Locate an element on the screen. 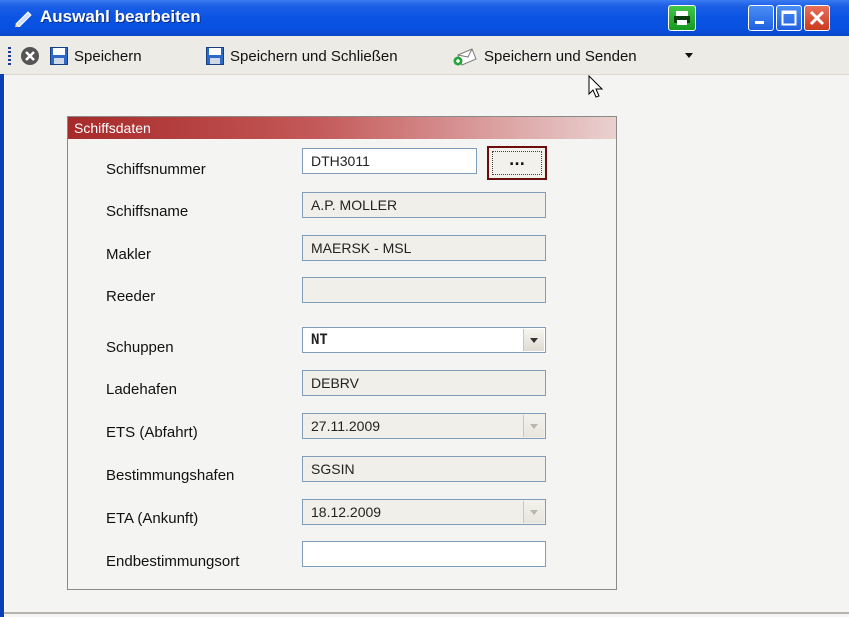 The image size is (849, 617). close-icon is located at coordinates (817, 18).